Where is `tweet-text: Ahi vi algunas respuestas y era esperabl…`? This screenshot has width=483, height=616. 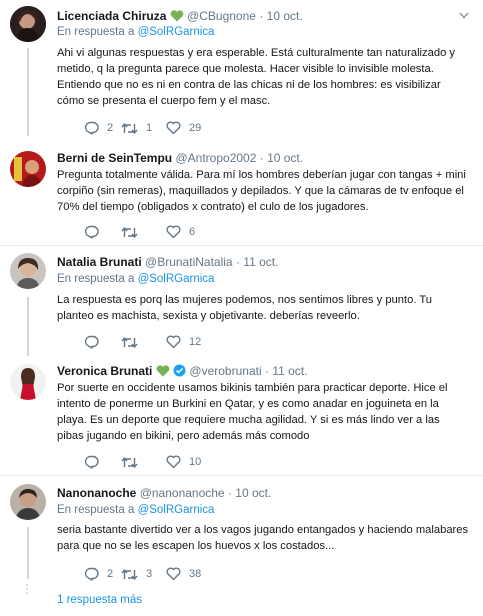 tweet-text: Ahi vi algunas respuestas y era esperabl… is located at coordinates (256, 77).